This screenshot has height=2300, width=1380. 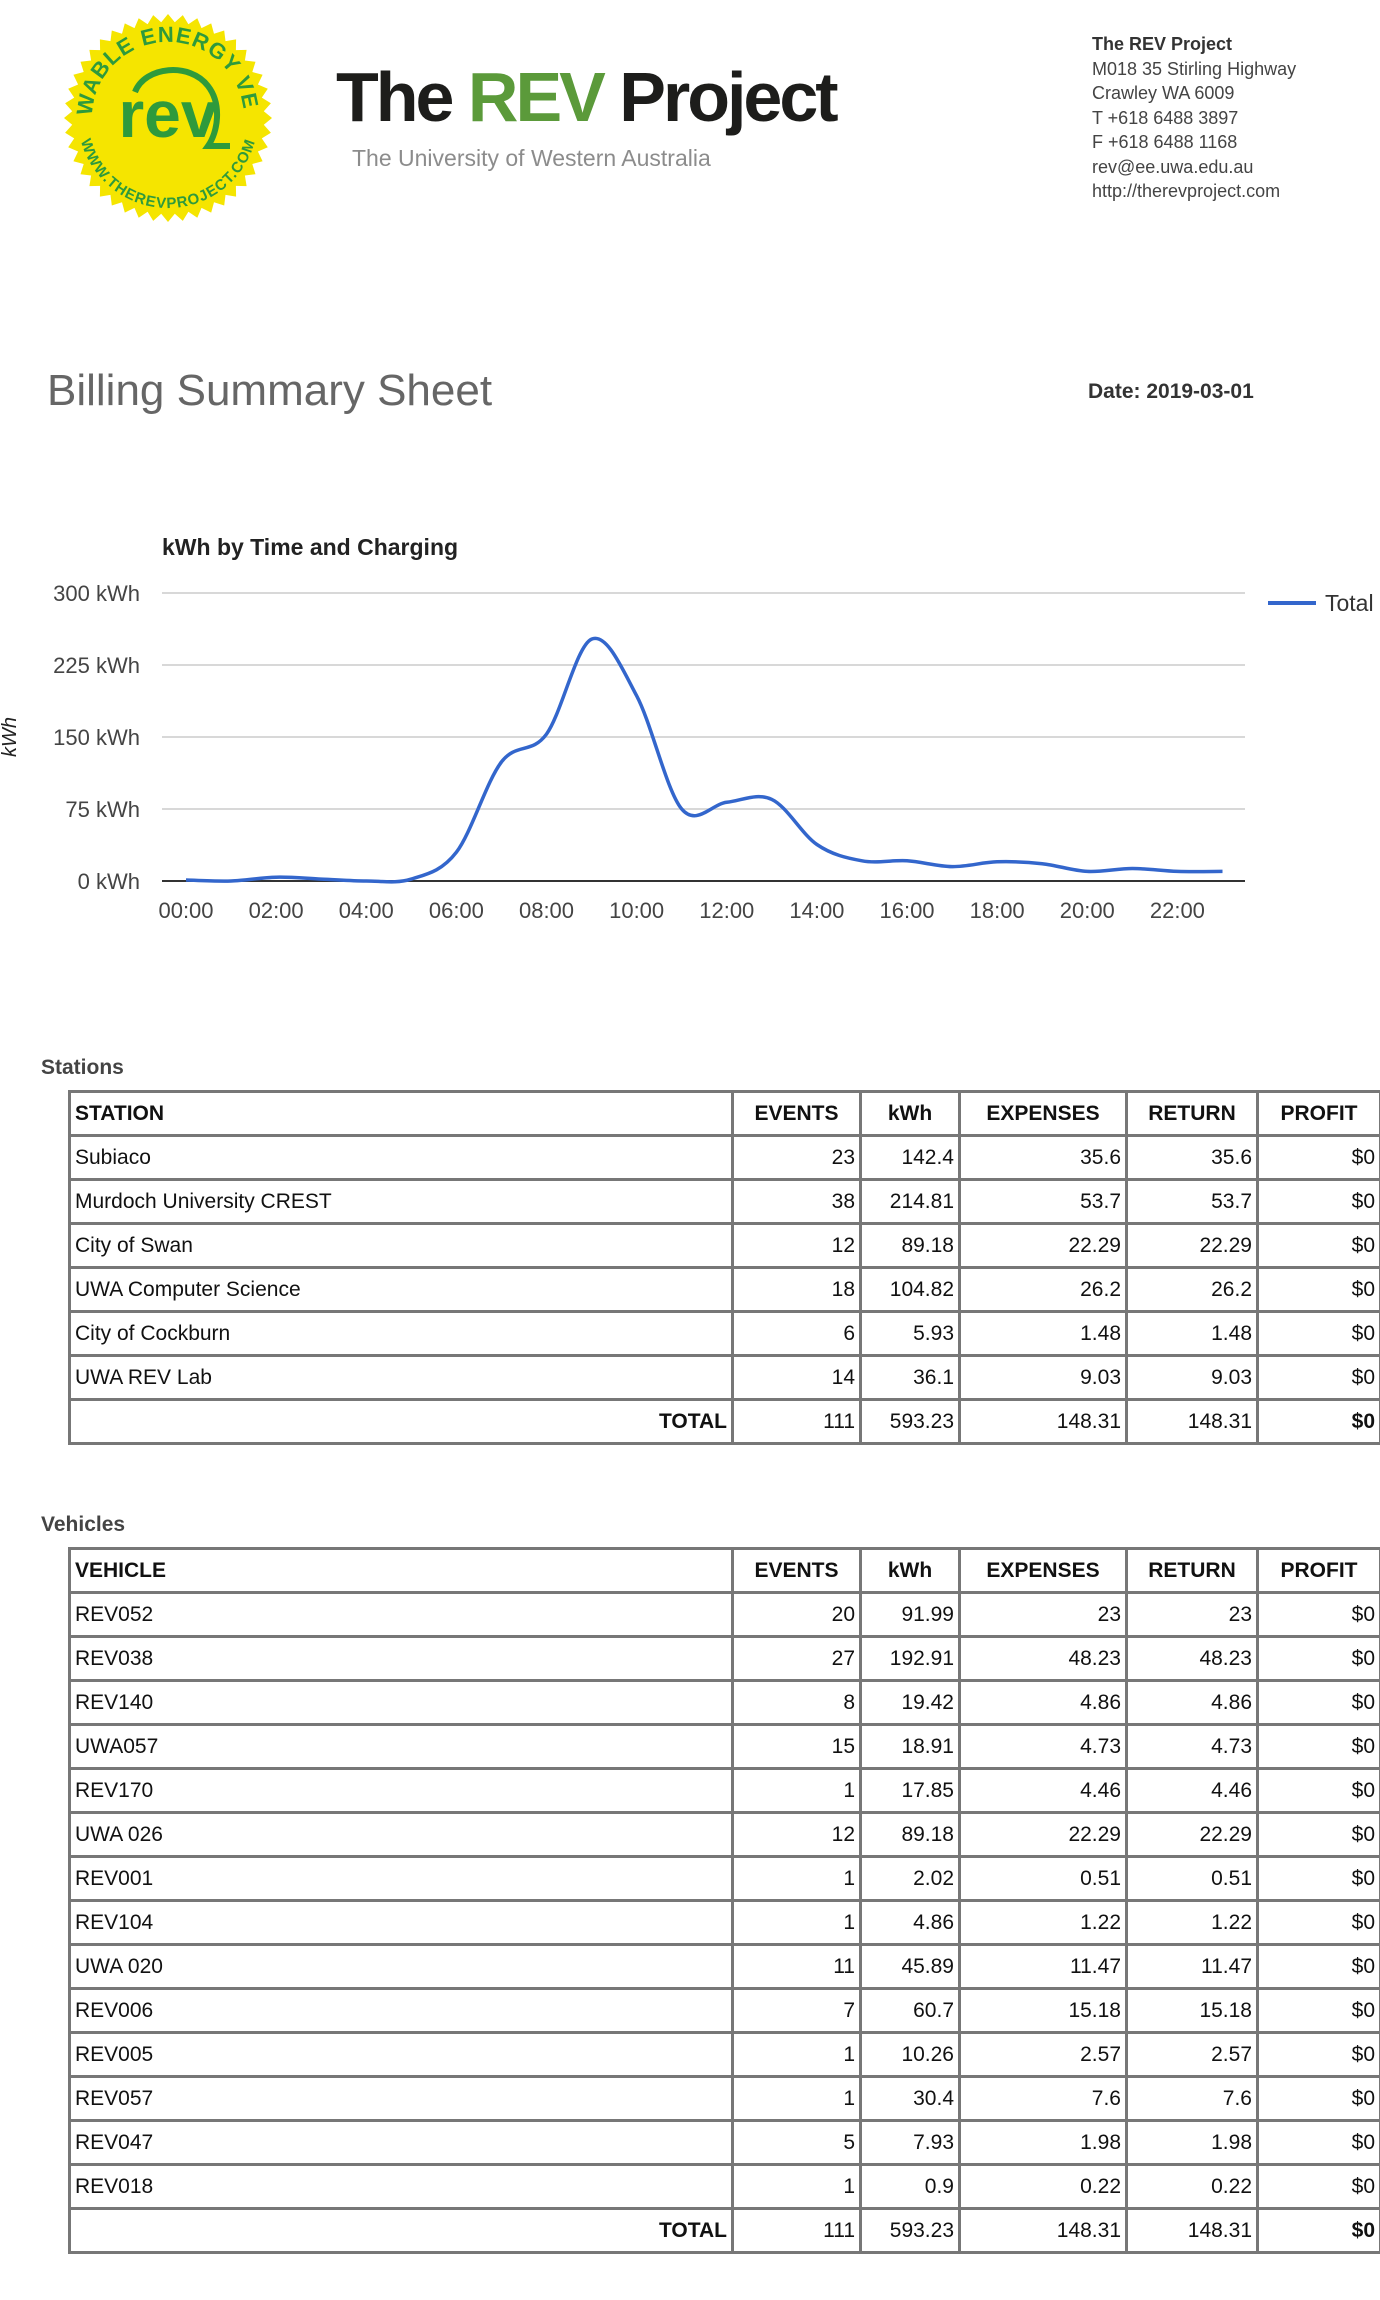 I want to click on contact-email: rev@ee.uwa.edu.au, so click(x=1194, y=167).